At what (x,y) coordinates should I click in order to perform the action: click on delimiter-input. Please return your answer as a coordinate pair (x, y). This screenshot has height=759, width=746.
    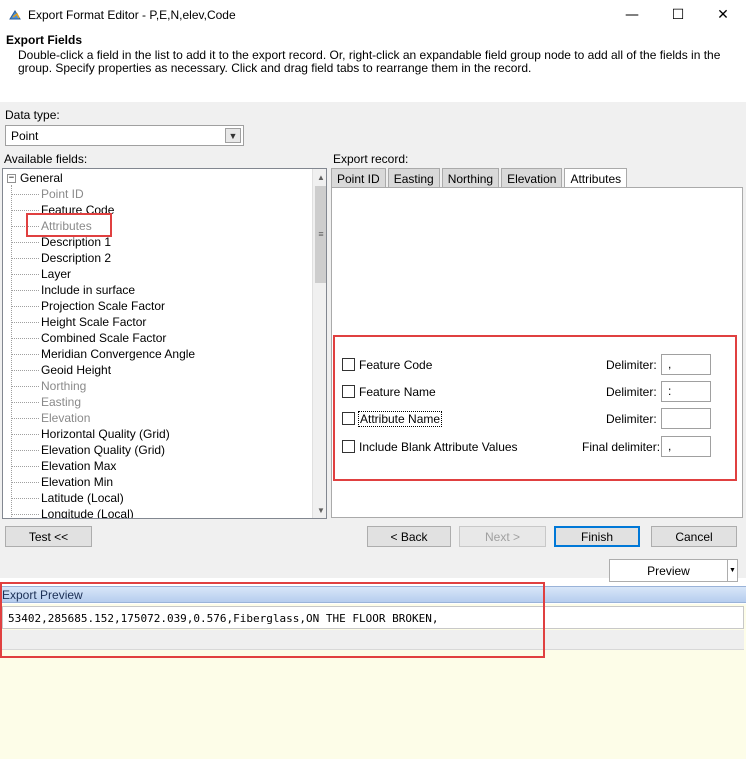
    Looking at the image, I should click on (686, 418).